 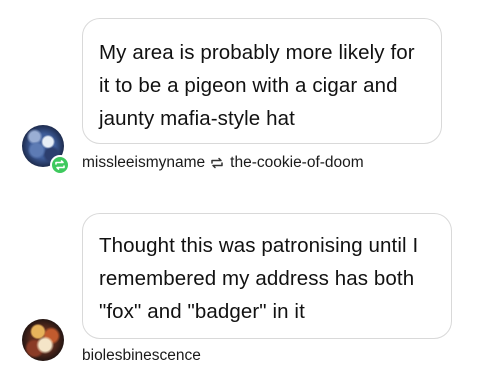 I want to click on username-the-cookie-of-doom: the-cookie-of-doom, so click(x=297, y=163).